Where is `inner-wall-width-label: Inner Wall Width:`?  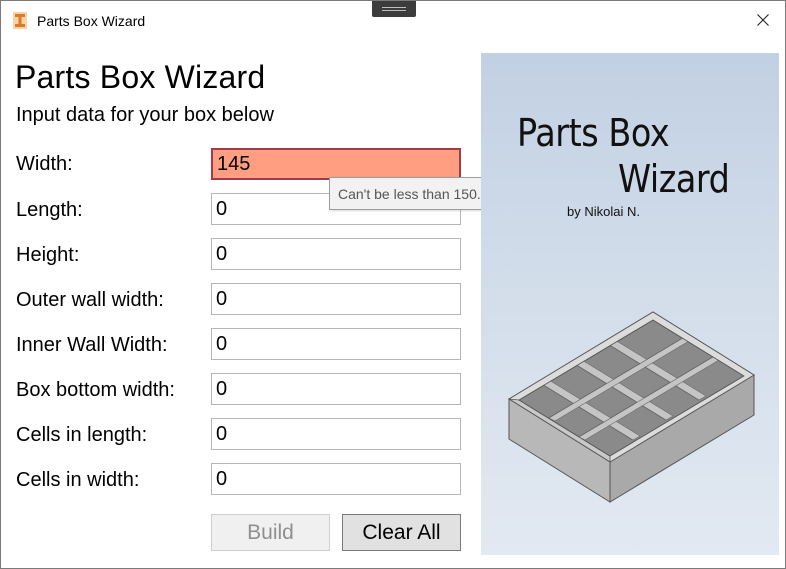
inner-wall-width-label: Inner Wall Width: is located at coordinates (92, 345).